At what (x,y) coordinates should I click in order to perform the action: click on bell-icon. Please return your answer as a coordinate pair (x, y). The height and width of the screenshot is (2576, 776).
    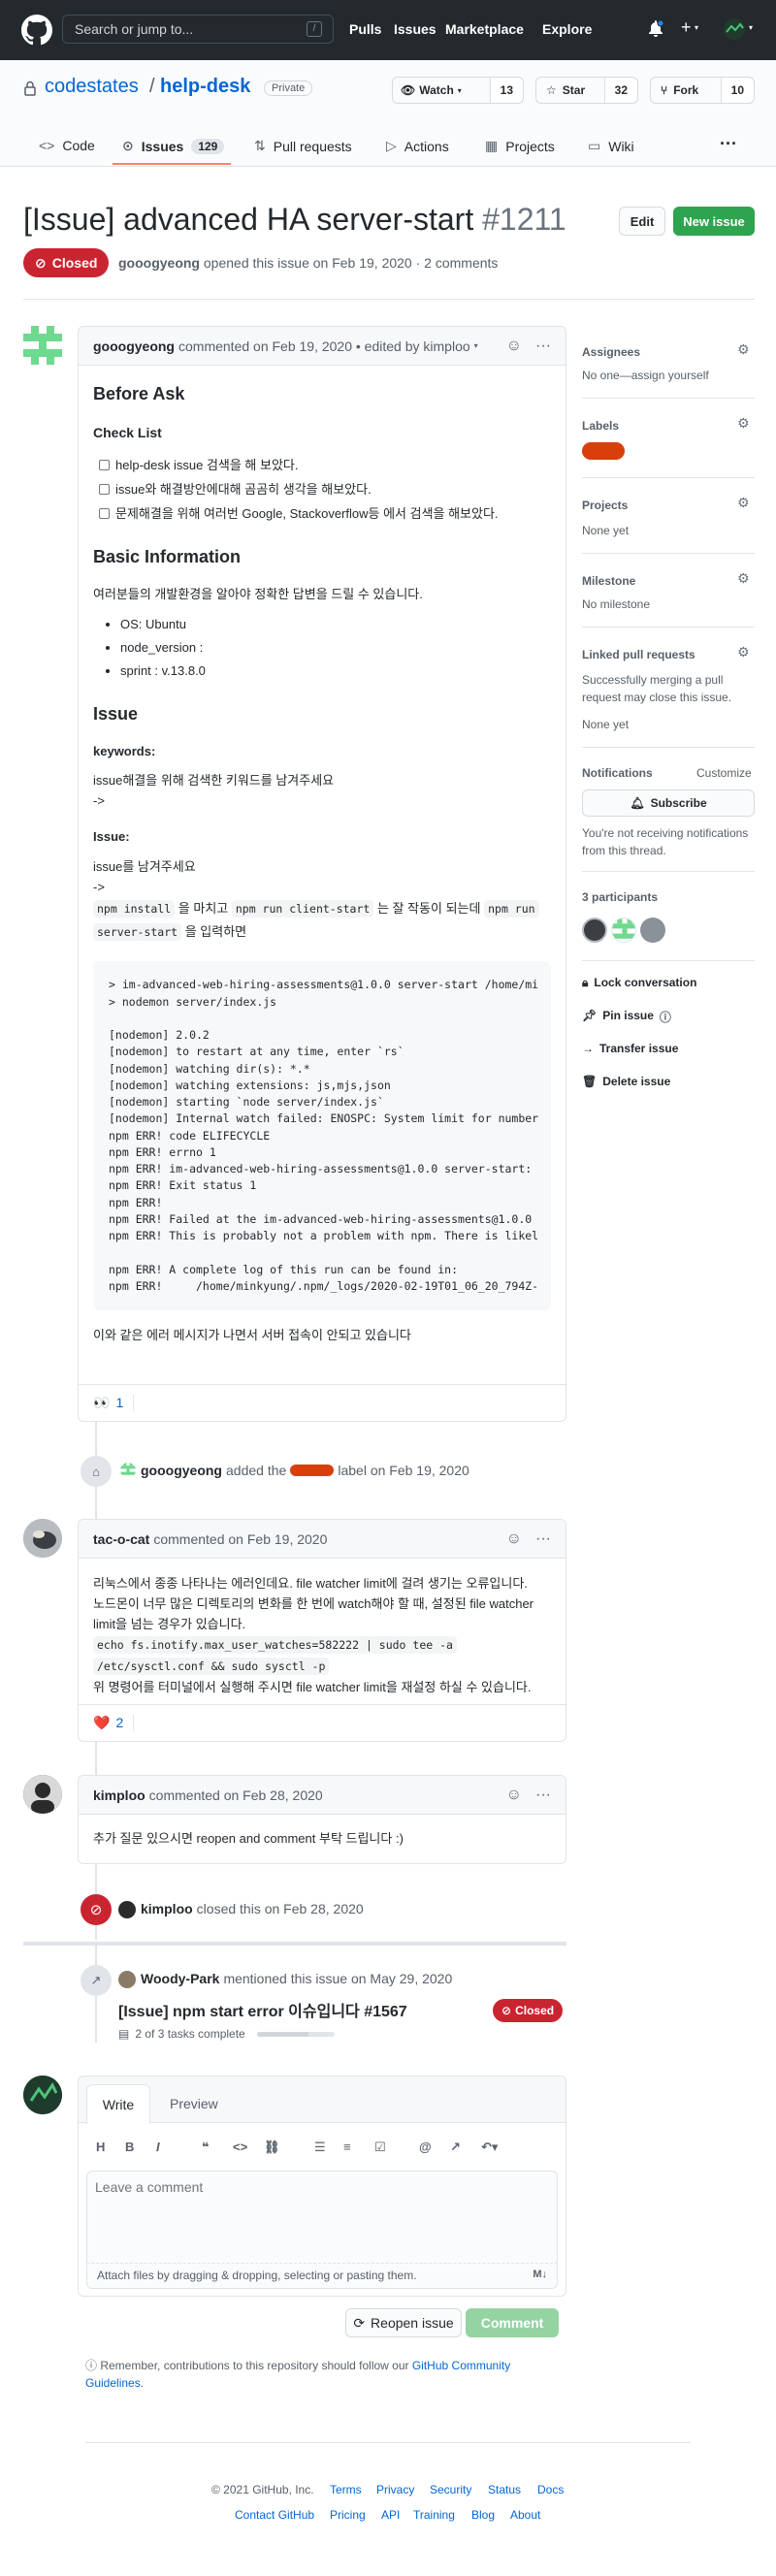
    Looking at the image, I should click on (655, 29).